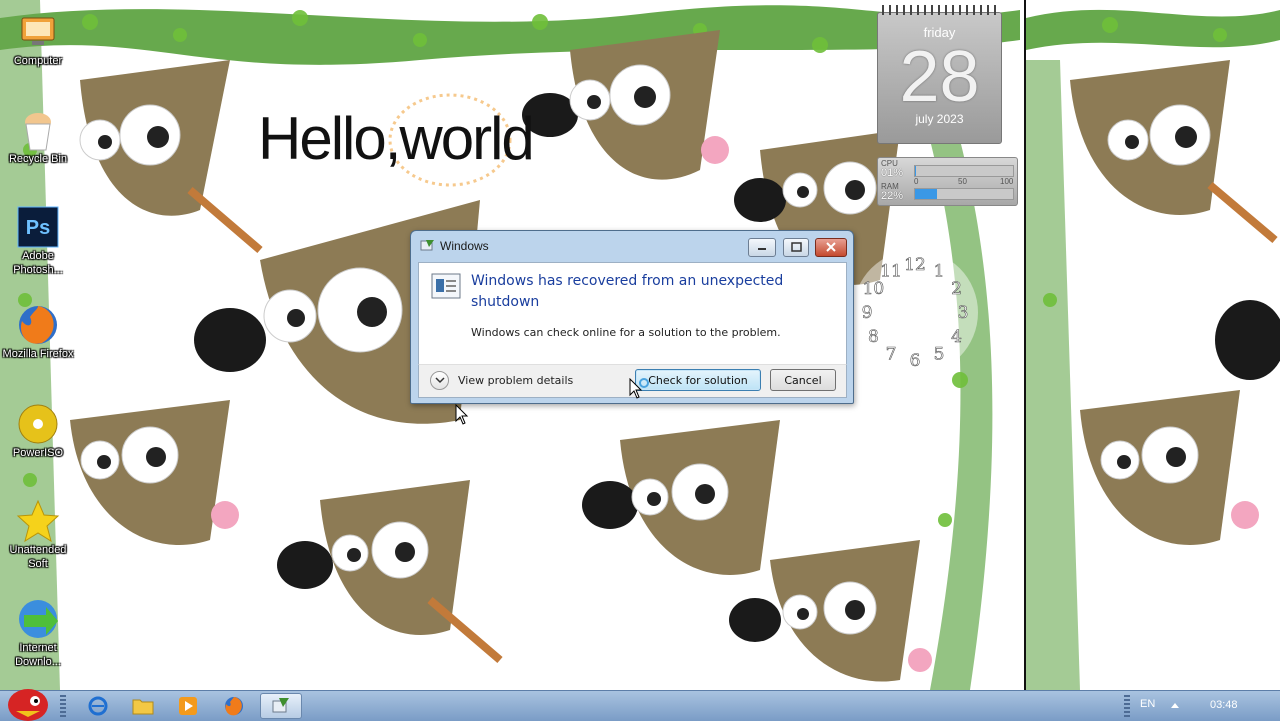 This screenshot has width=1280, height=725. I want to click on start-button, so click(26, 701).